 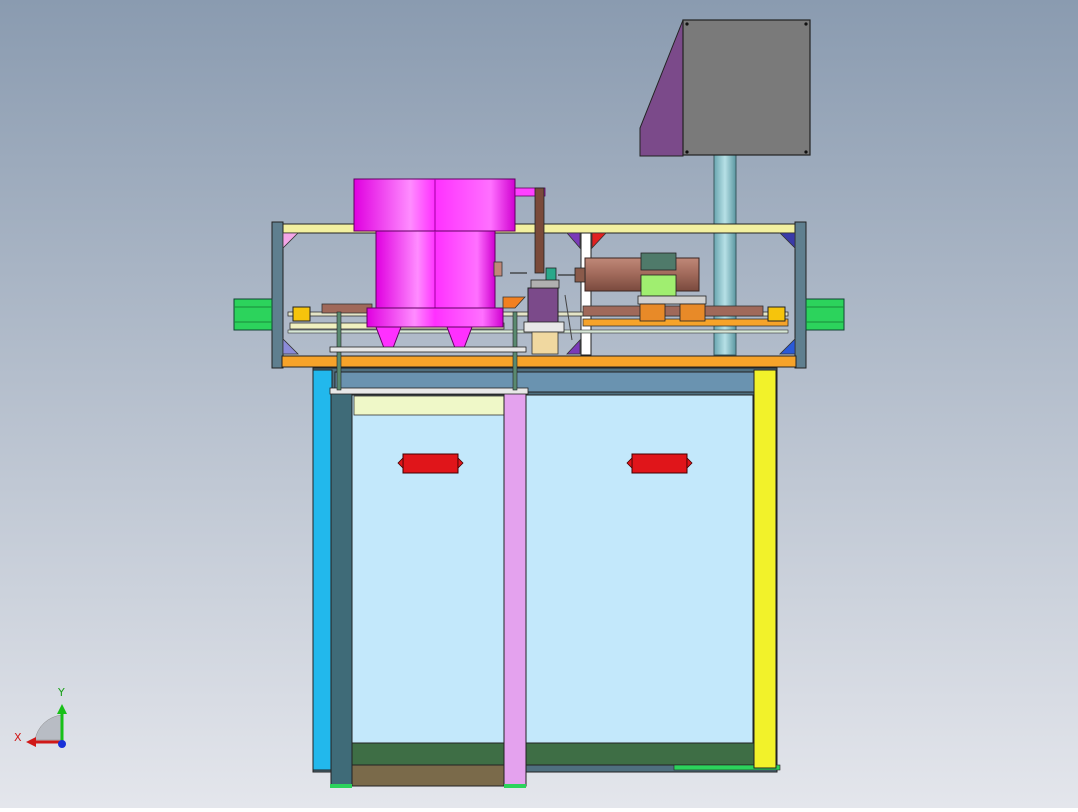 What do you see at coordinates (658, 261) in the screenshot?
I see `motor-terminal-box` at bounding box center [658, 261].